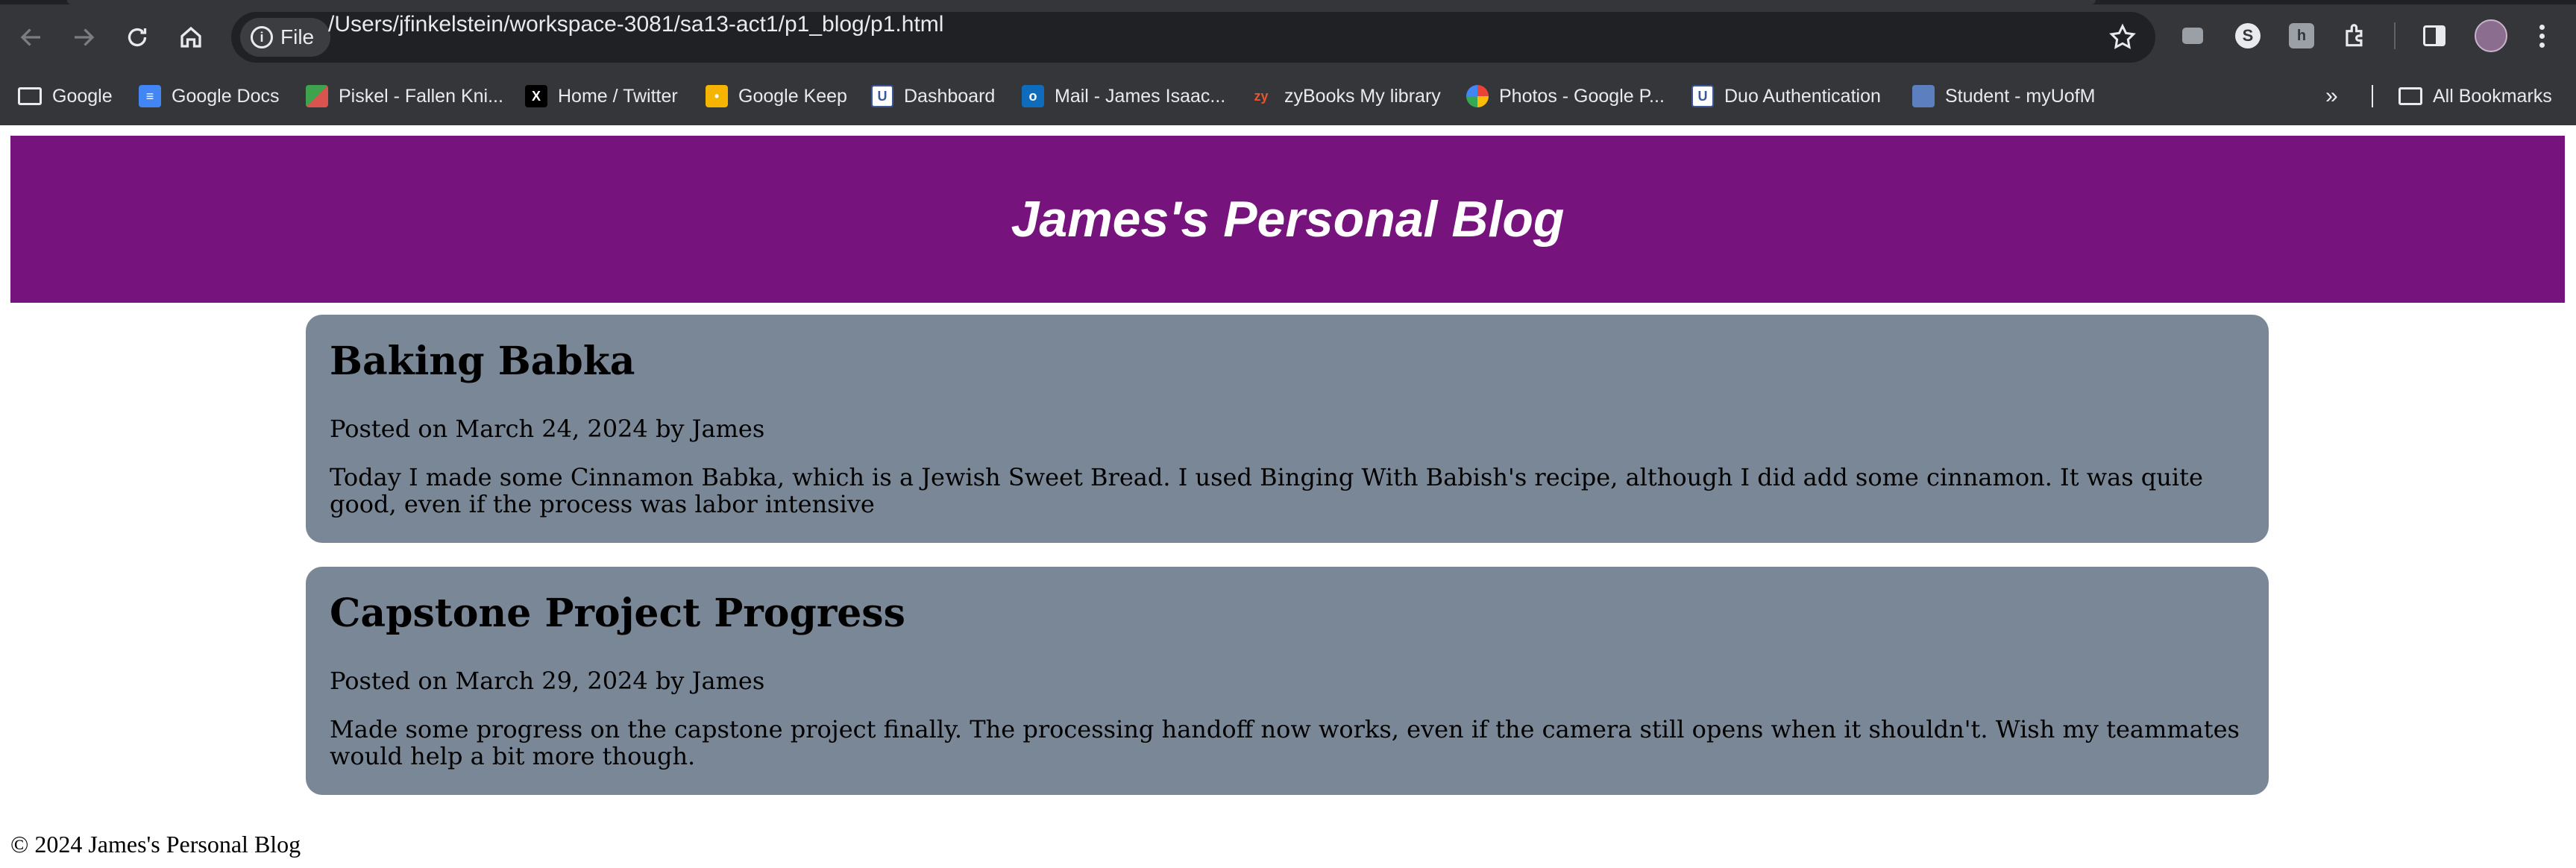  I want to click on all-bookmarks-label: All Bookmarks, so click(2493, 96).